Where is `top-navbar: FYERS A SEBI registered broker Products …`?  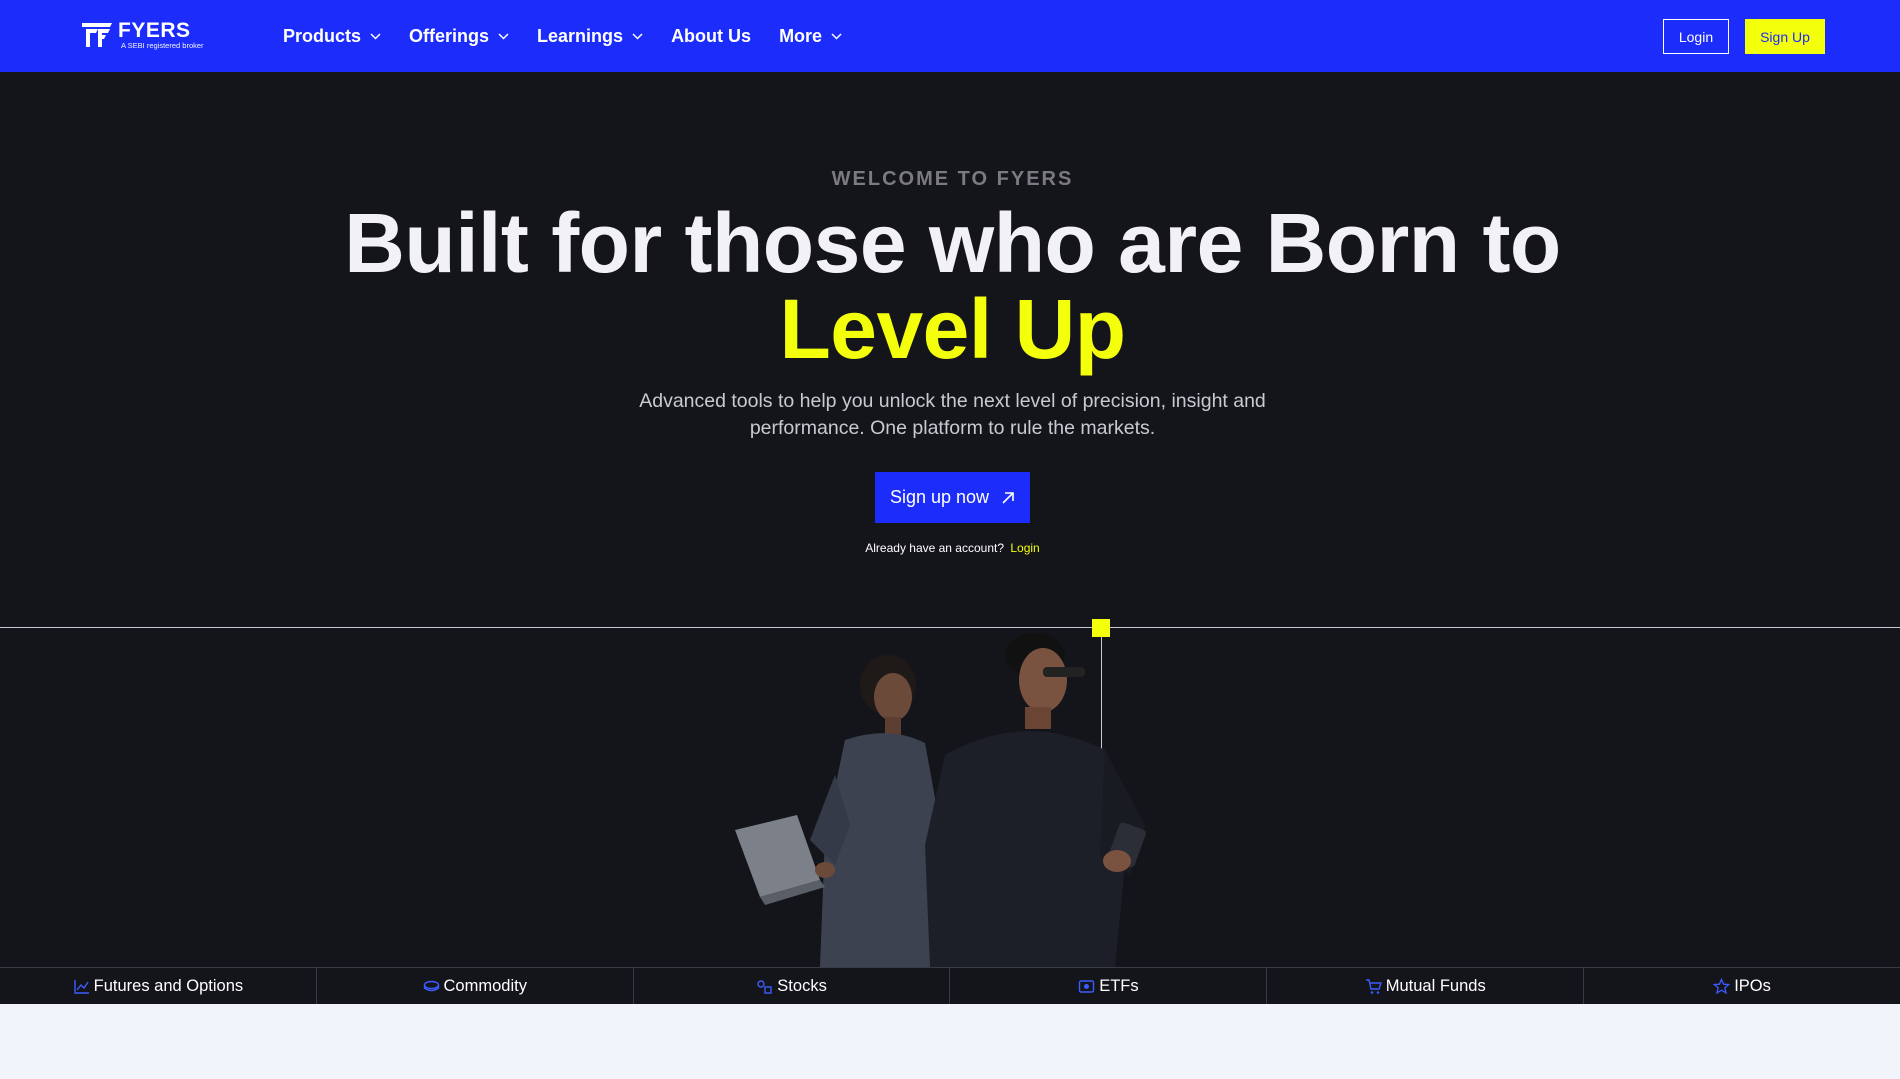 top-navbar: FYERS A SEBI registered broker Products … is located at coordinates (950, 36).